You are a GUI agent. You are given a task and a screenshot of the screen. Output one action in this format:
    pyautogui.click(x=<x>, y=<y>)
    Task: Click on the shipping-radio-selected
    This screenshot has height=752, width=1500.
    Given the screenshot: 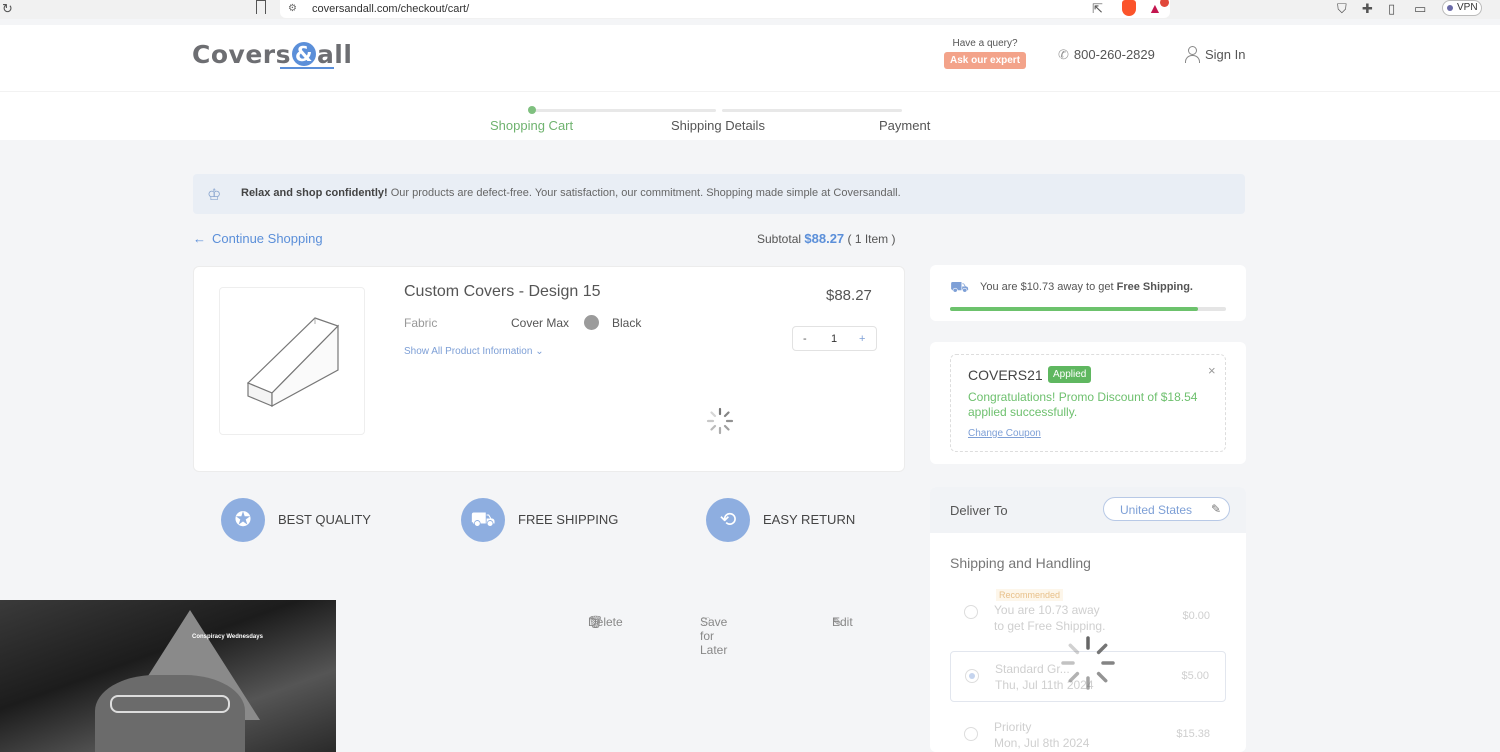 What is the action you would take?
    pyautogui.click(x=972, y=676)
    